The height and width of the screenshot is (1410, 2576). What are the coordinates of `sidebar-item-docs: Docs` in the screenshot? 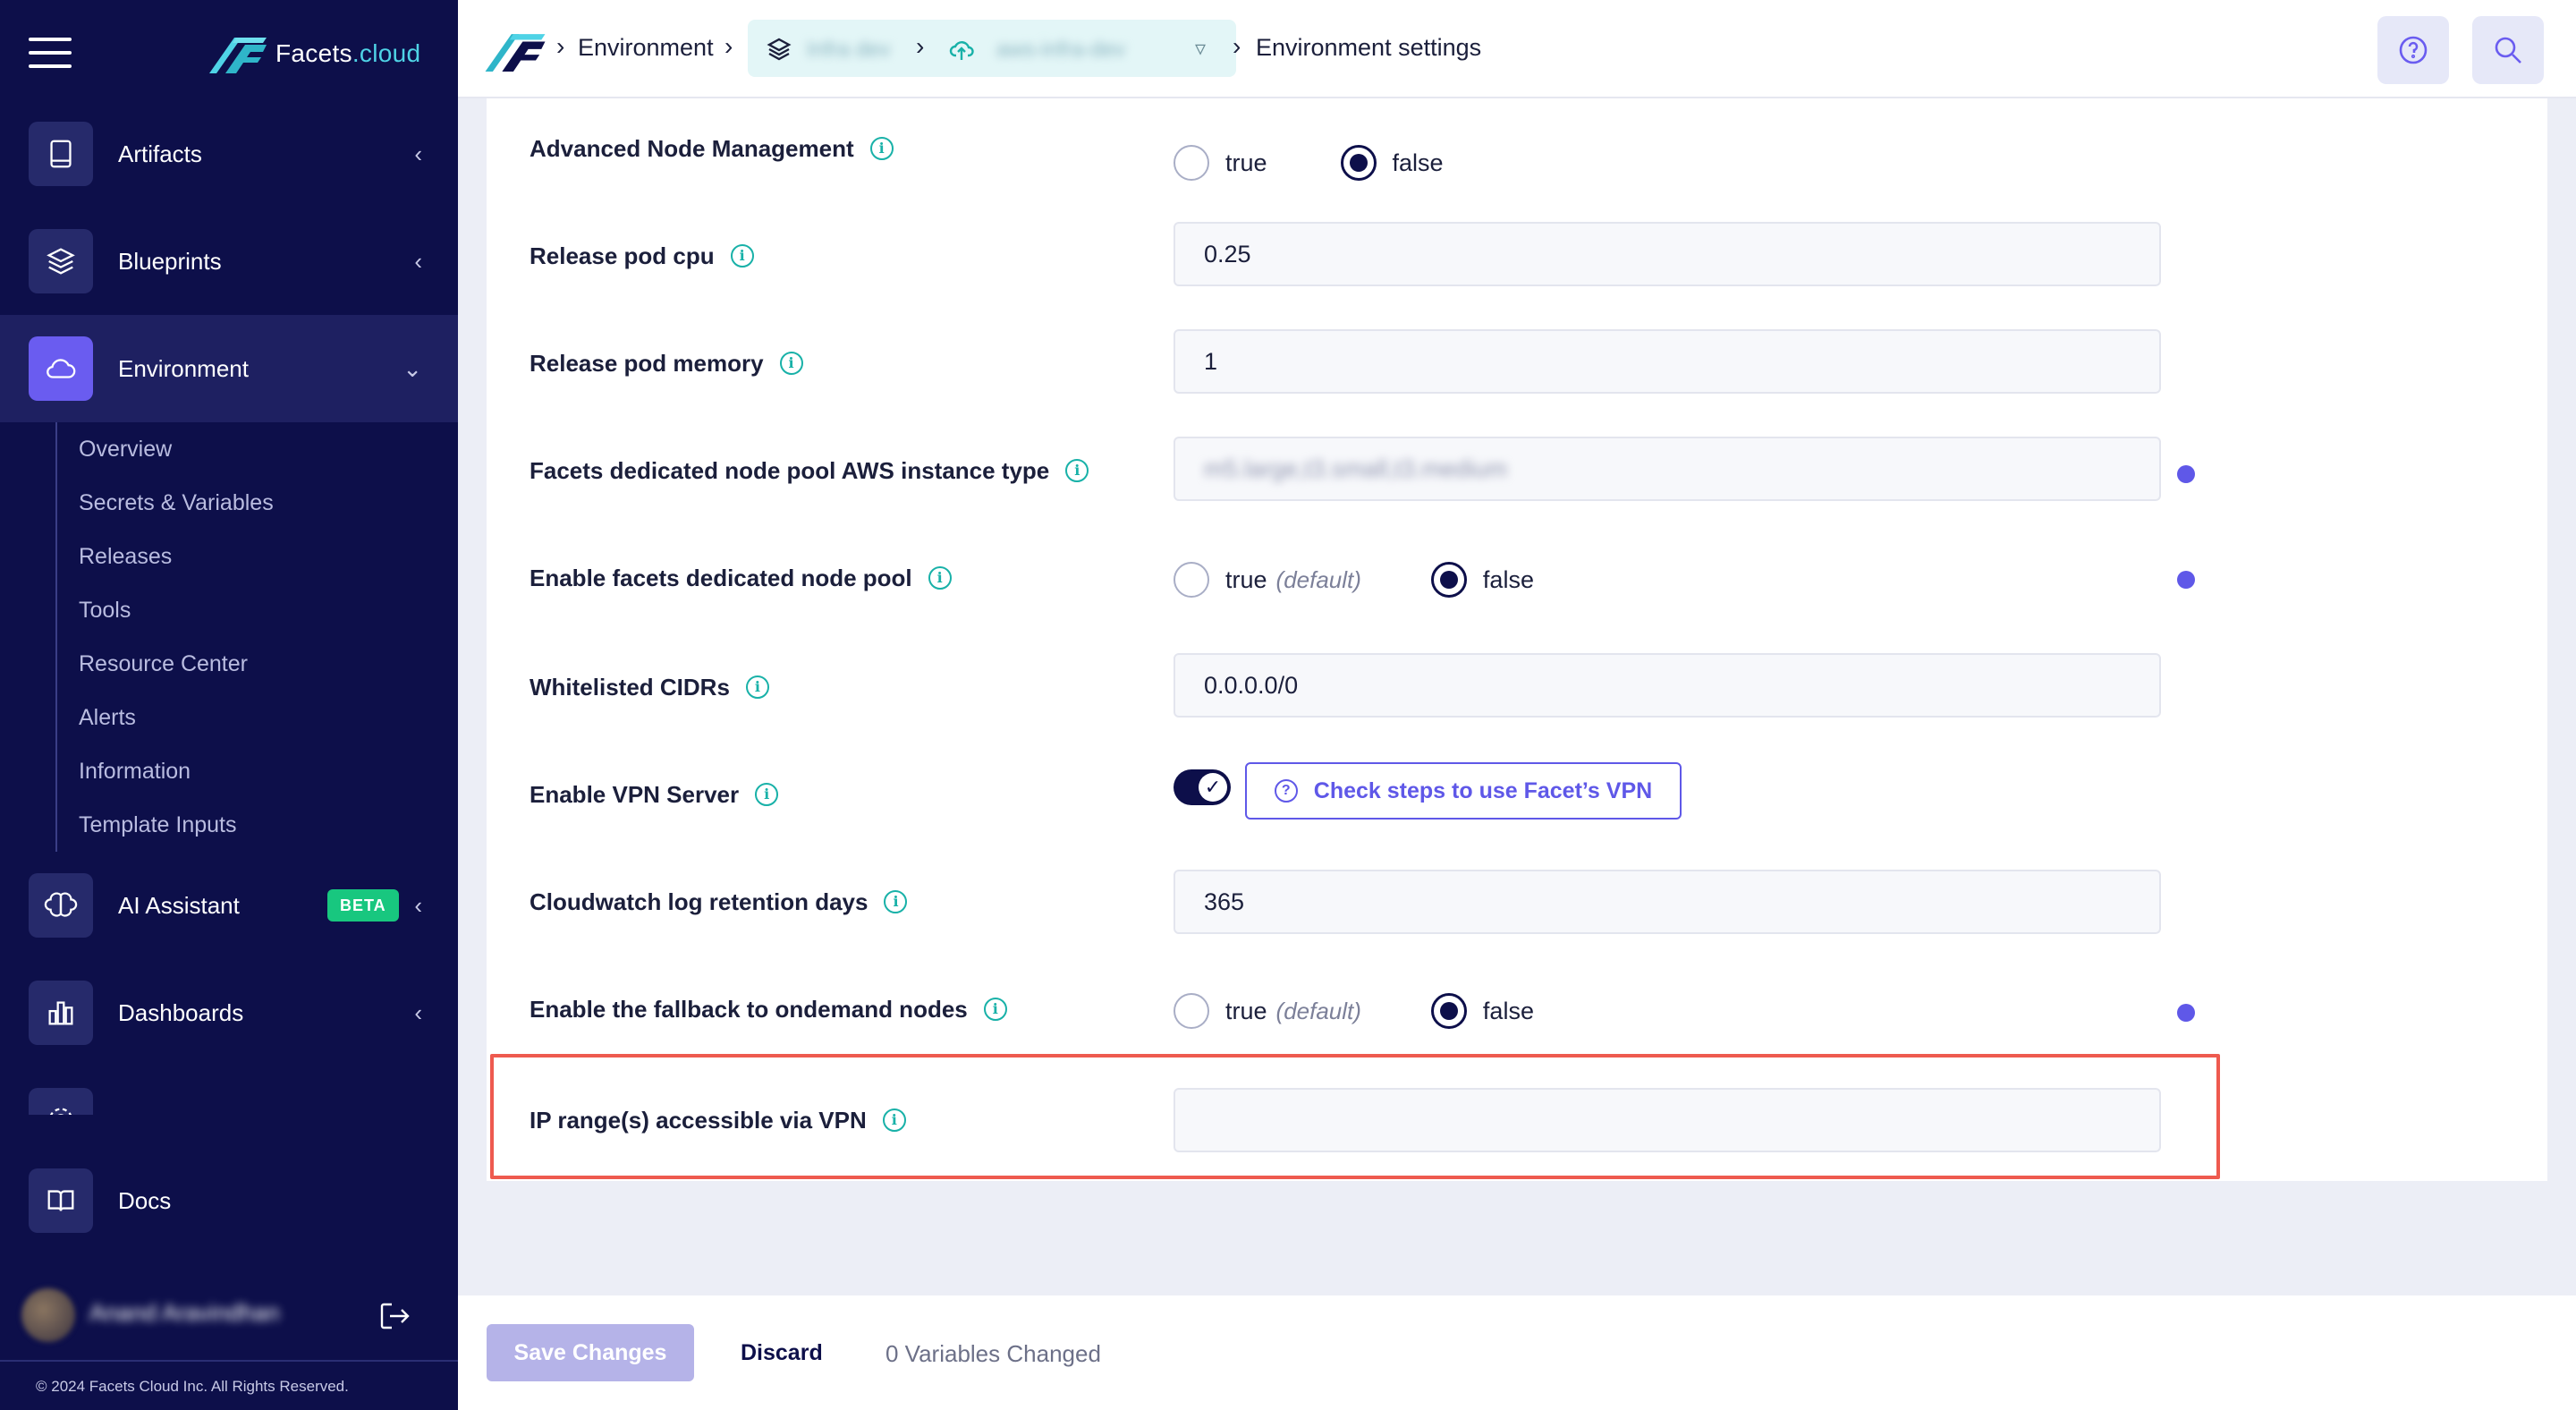 It's located at (229, 1201).